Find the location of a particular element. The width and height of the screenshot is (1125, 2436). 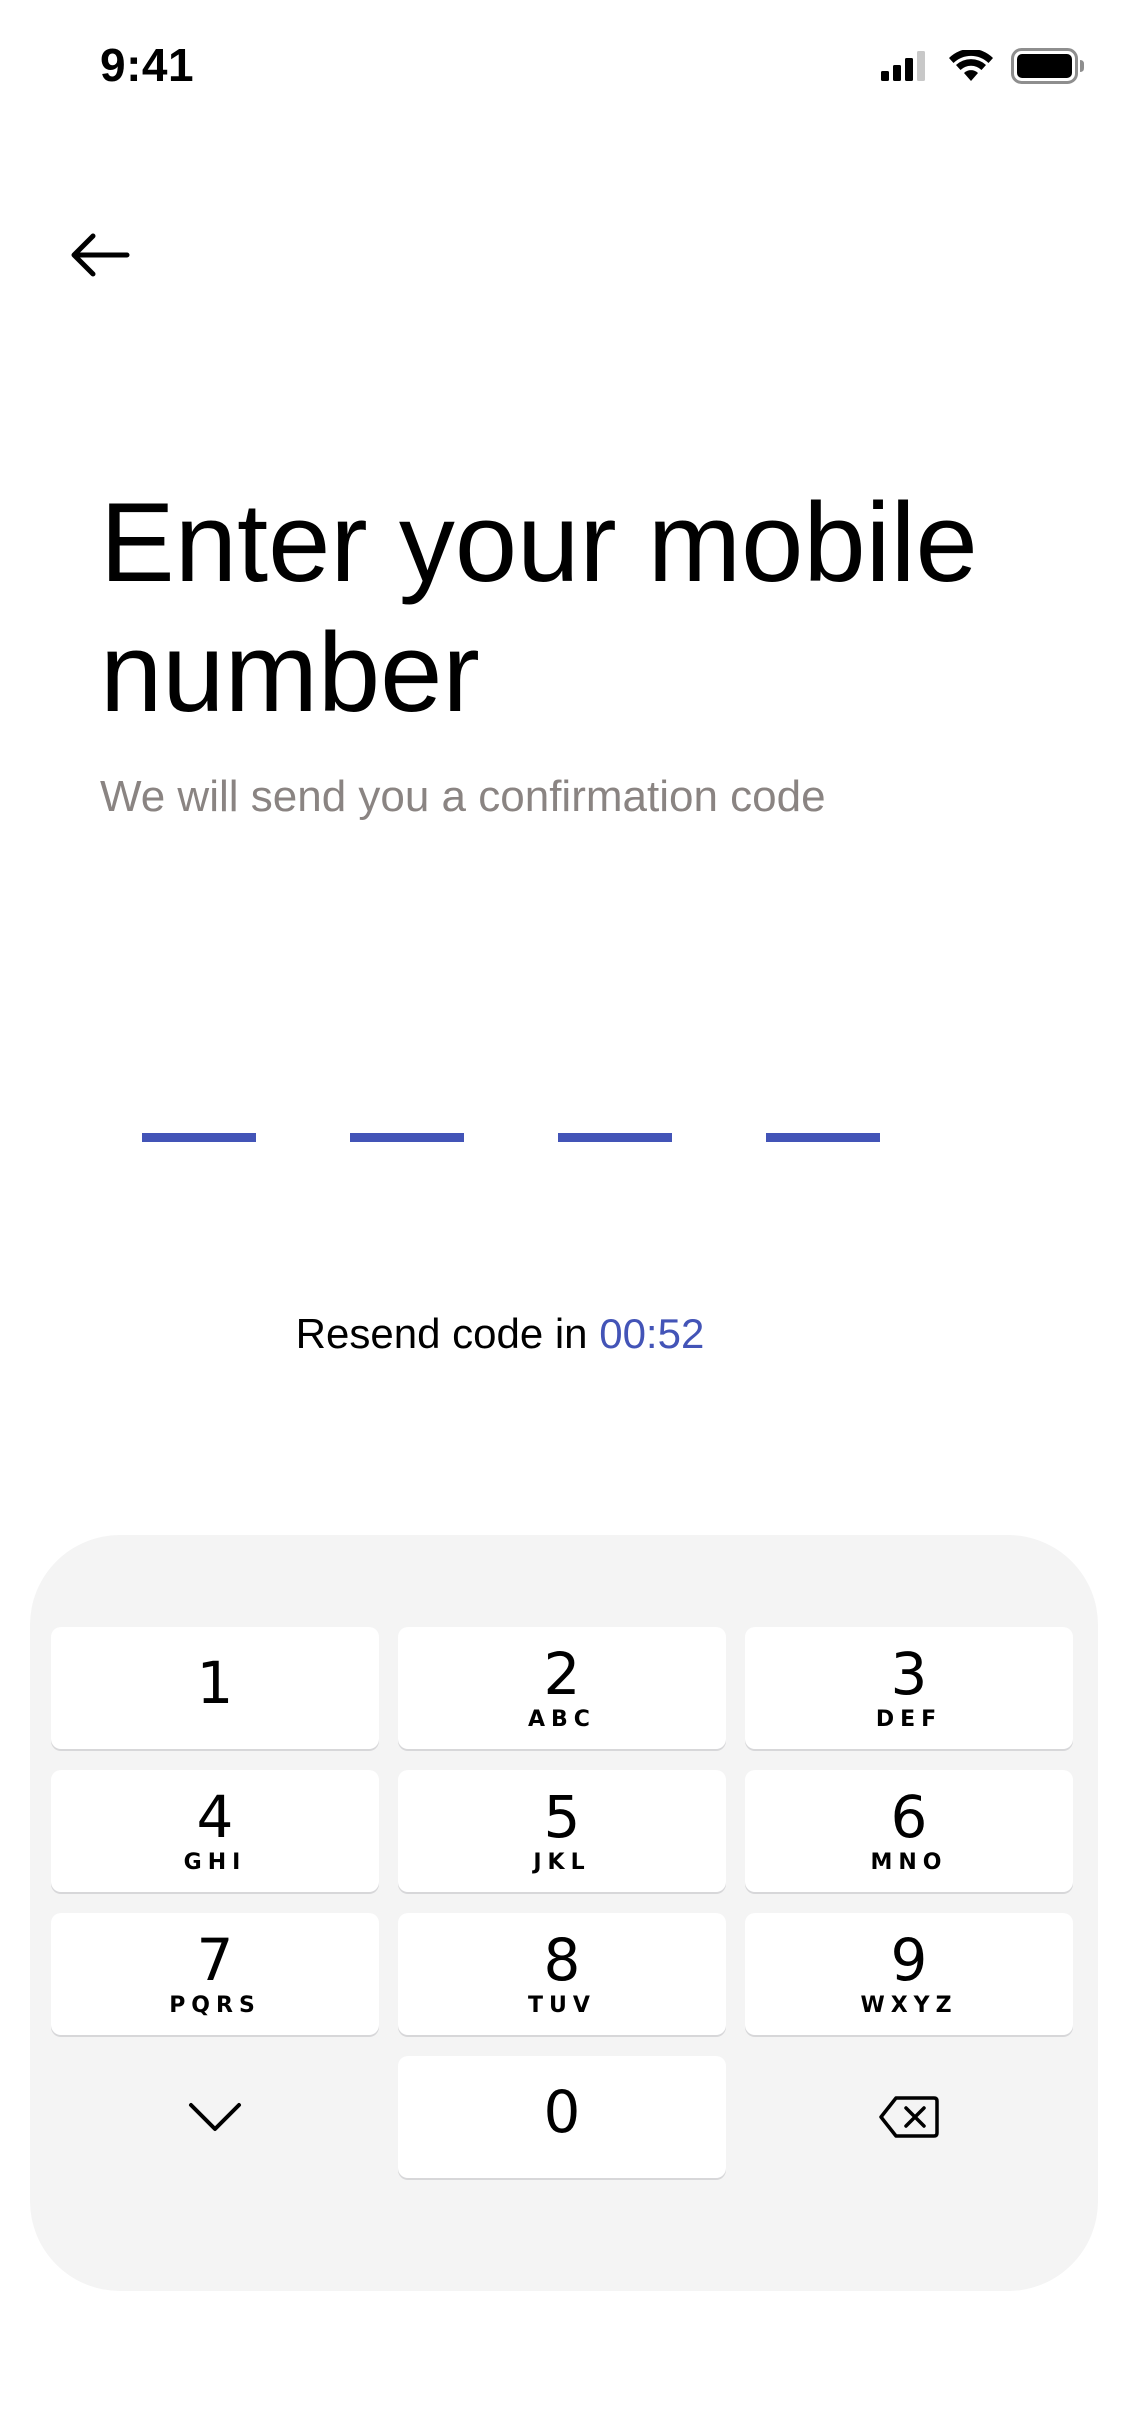

key-letters: WXYZ is located at coordinates (909, 2005).